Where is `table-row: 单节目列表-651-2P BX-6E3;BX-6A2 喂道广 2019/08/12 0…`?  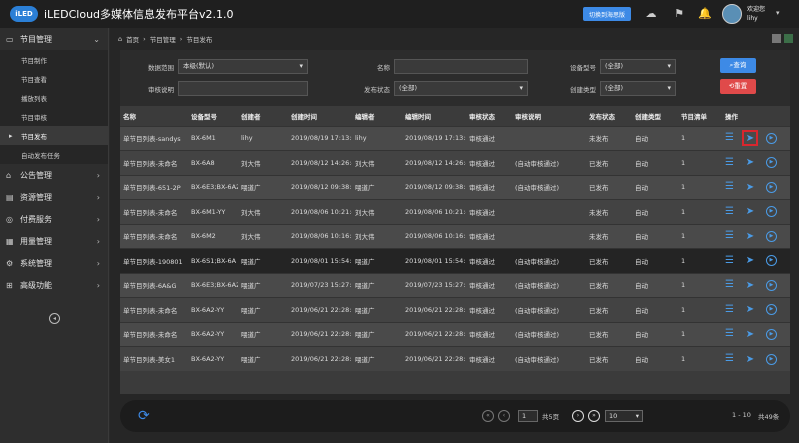
table-row: 单节目列表-651-2P BX-6E3;BX-6A2 喂道广 2019/08/12 0… is located at coordinates (455, 187).